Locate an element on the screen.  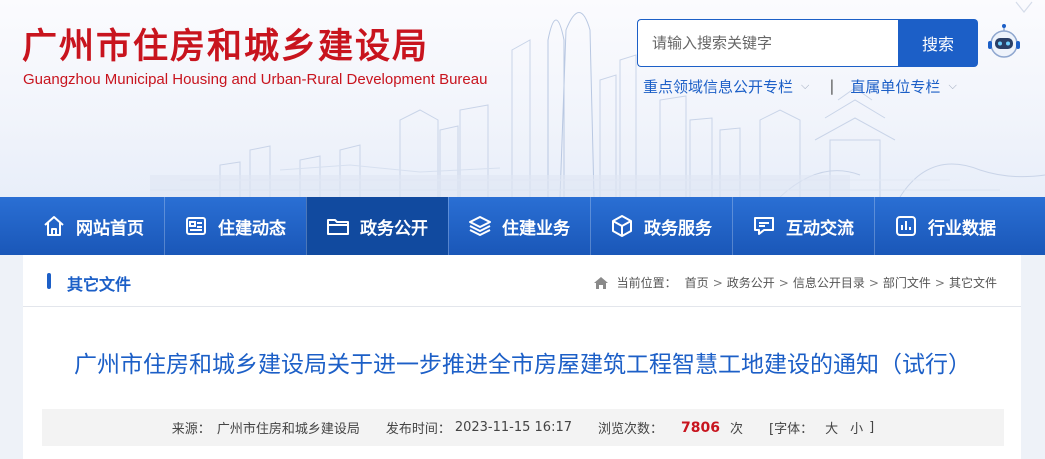
nav-item-housing-business: 住建业务 is located at coordinates (519, 226).